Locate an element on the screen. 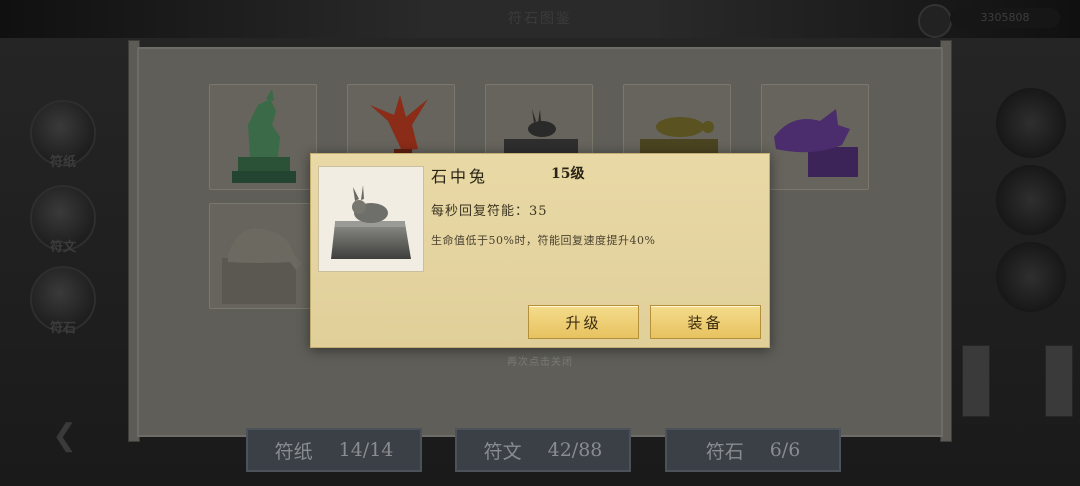  back-arrow-icon: ❮ is located at coordinates (64, 435).